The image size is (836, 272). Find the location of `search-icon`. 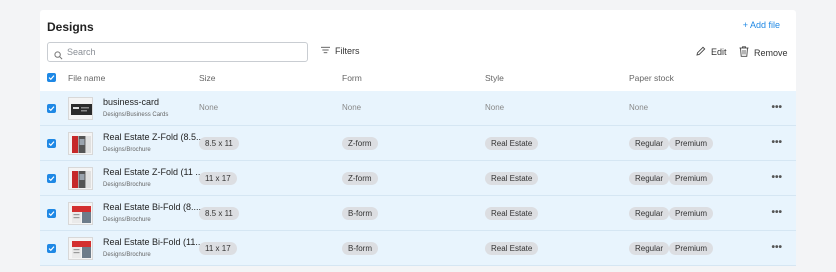

search-icon is located at coordinates (58, 56).